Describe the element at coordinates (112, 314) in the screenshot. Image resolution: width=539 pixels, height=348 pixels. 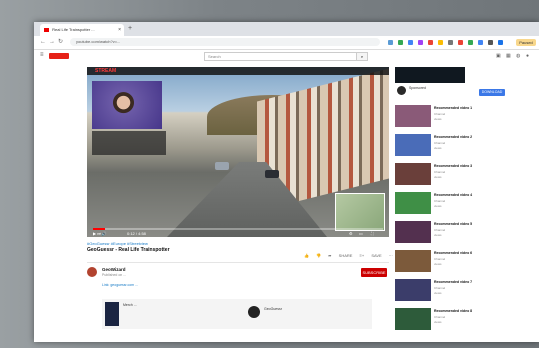
I see `merch-image` at that location.